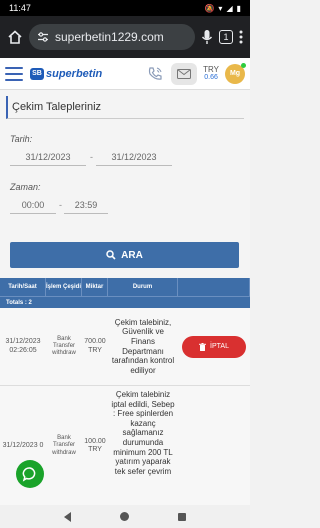 The width and height of the screenshot is (320, 528). I want to click on back-icon, so click(68, 516).